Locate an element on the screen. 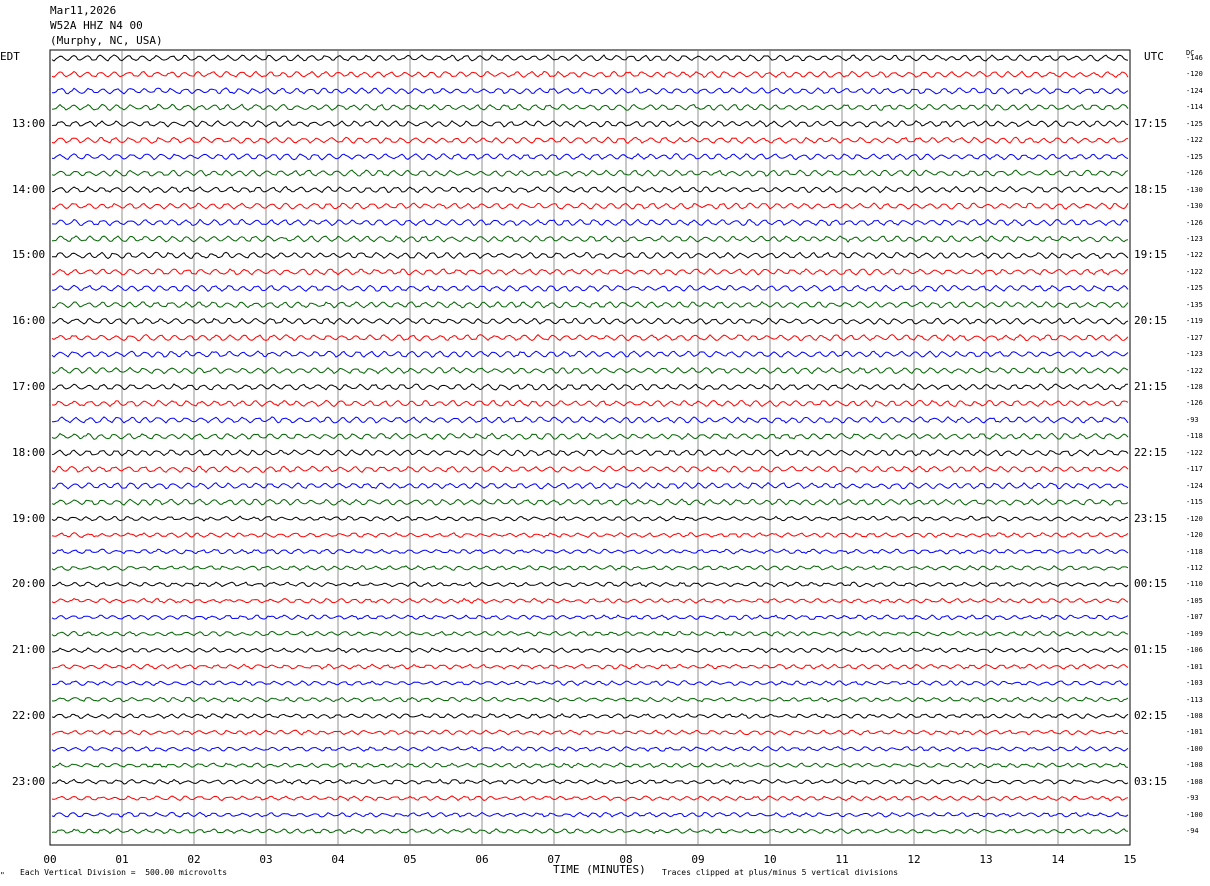  left-hour-label: 13:00 is located at coordinates (29, 123).